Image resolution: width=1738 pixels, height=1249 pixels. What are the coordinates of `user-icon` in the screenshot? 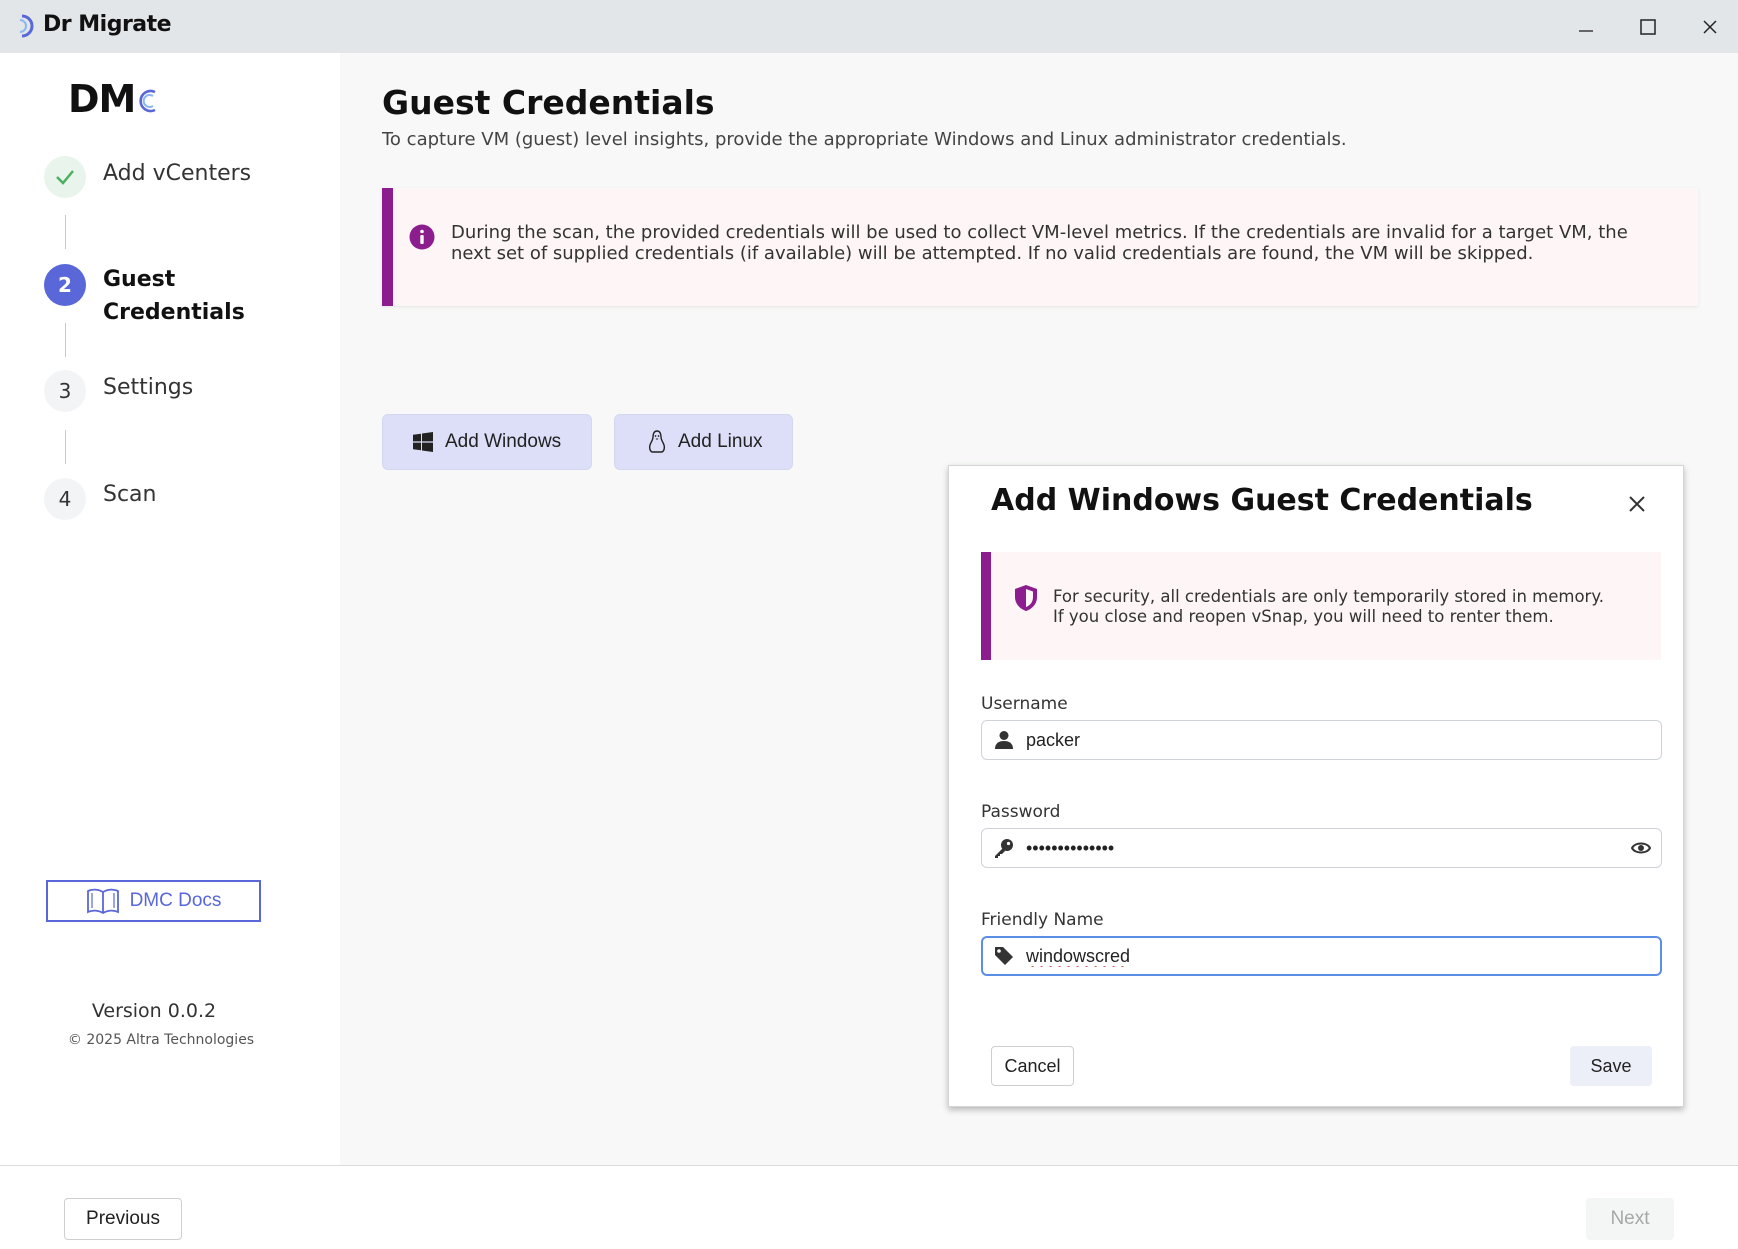 It's located at (1004, 740).